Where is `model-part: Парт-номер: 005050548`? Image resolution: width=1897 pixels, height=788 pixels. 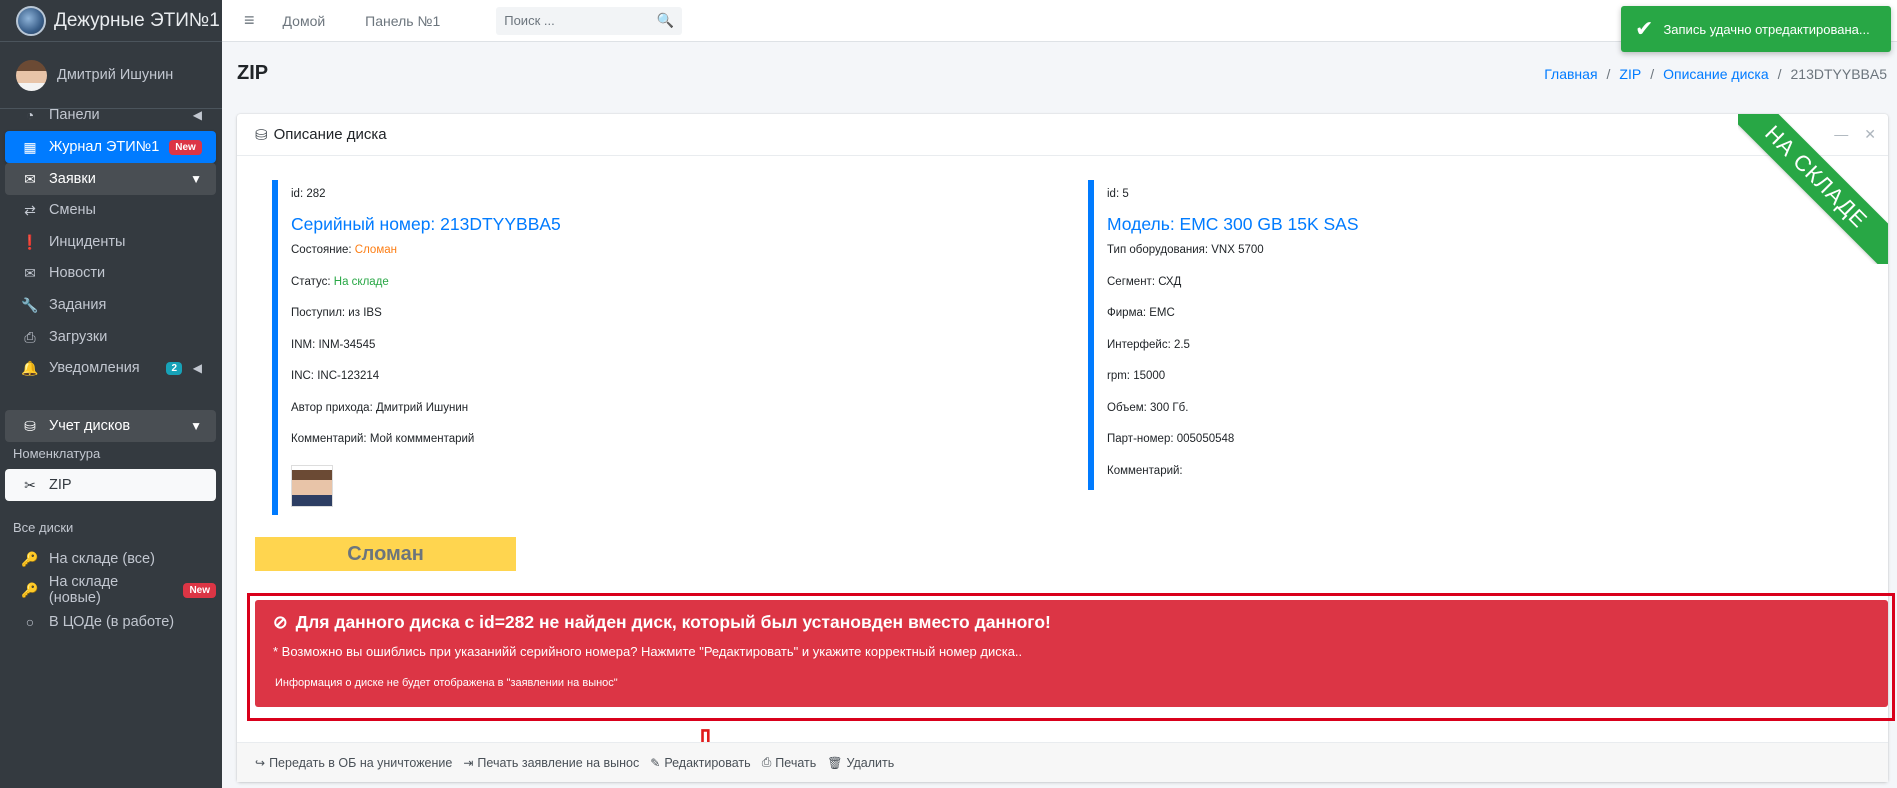 model-part: Парт-номер: 005050548 is located at coordinates (1171, 439).